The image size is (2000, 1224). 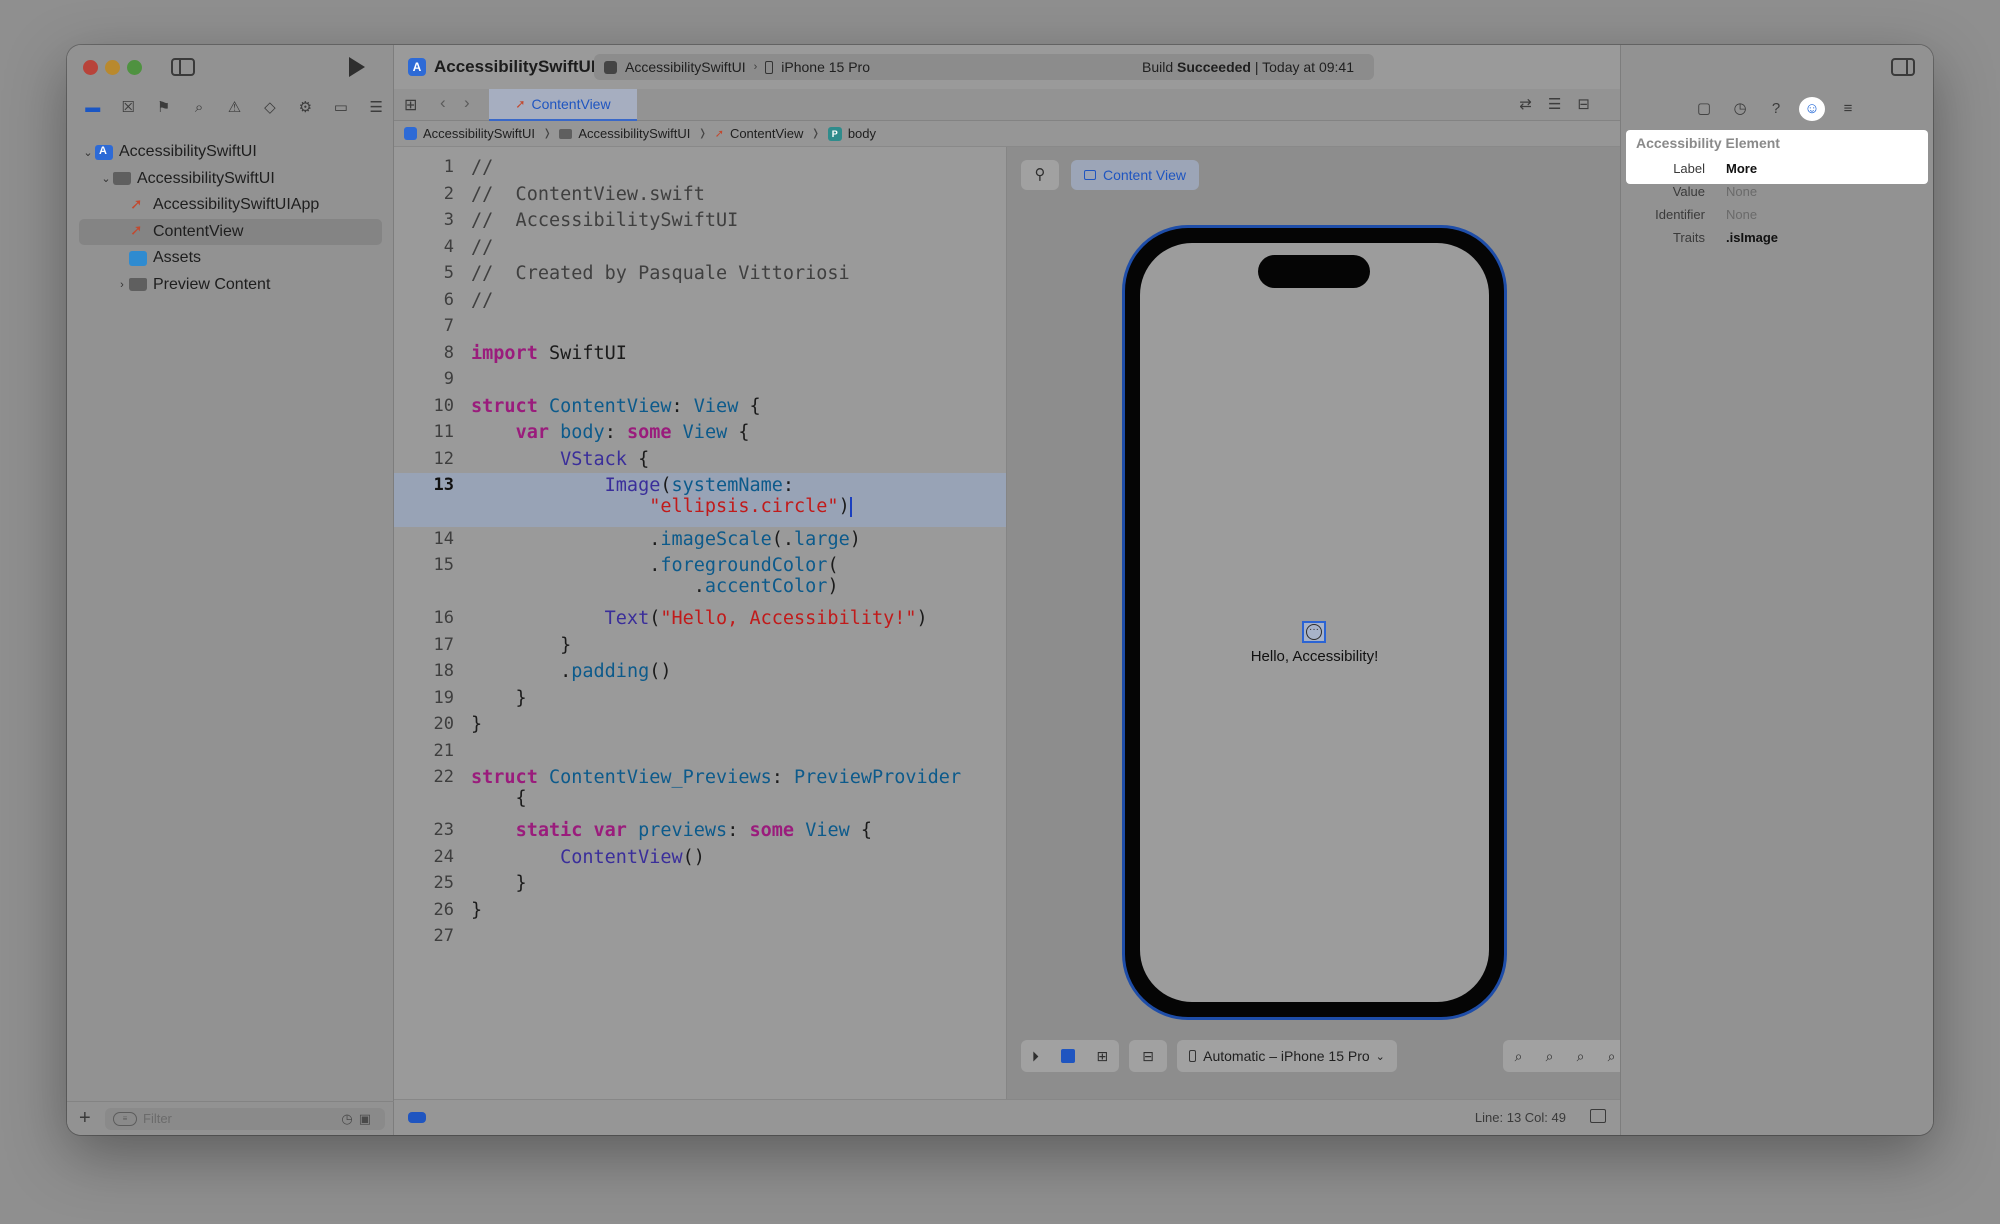 I want to click on navigator-selector-bar: ▬ ☒ ⚑ ⌕ ⚠ ◇ ⚙ ▭ ☰, so click(x=230, y=108).